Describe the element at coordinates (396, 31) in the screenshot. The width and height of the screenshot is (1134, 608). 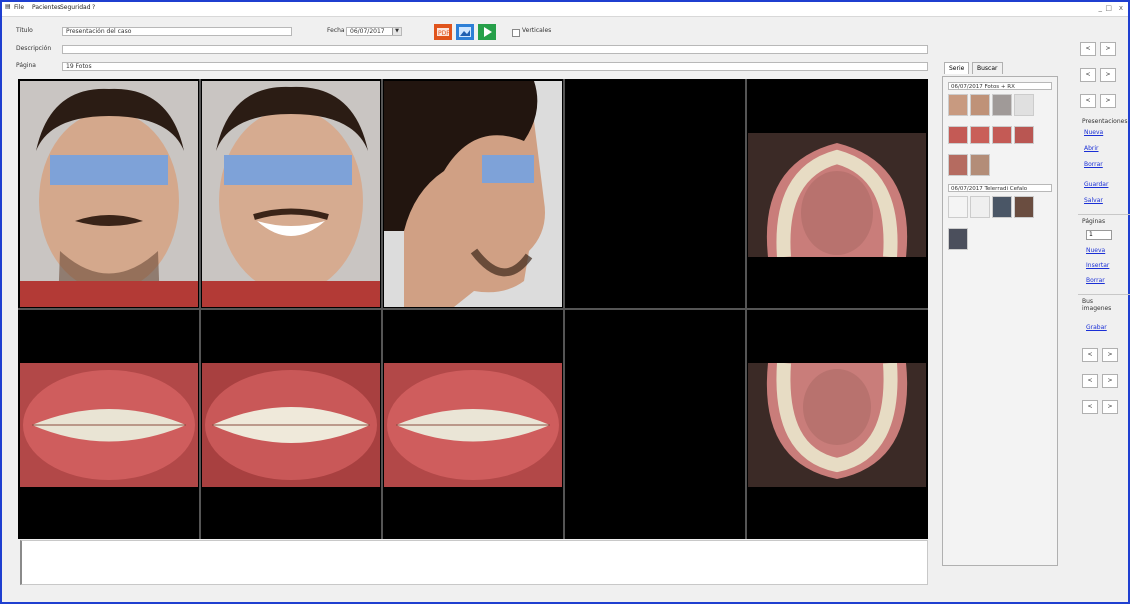
I see `chevron-down-icon: ▼` at that location.